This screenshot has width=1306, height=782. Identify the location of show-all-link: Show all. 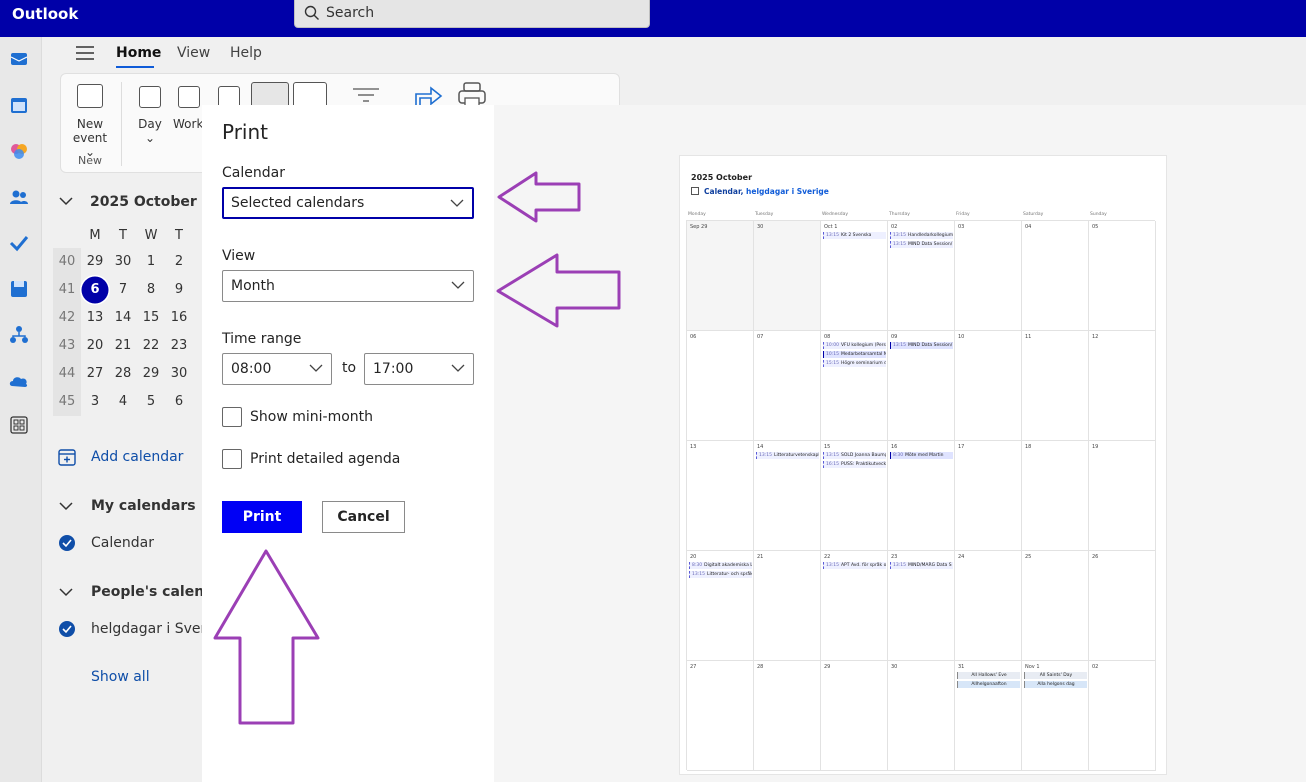
(120, 677).